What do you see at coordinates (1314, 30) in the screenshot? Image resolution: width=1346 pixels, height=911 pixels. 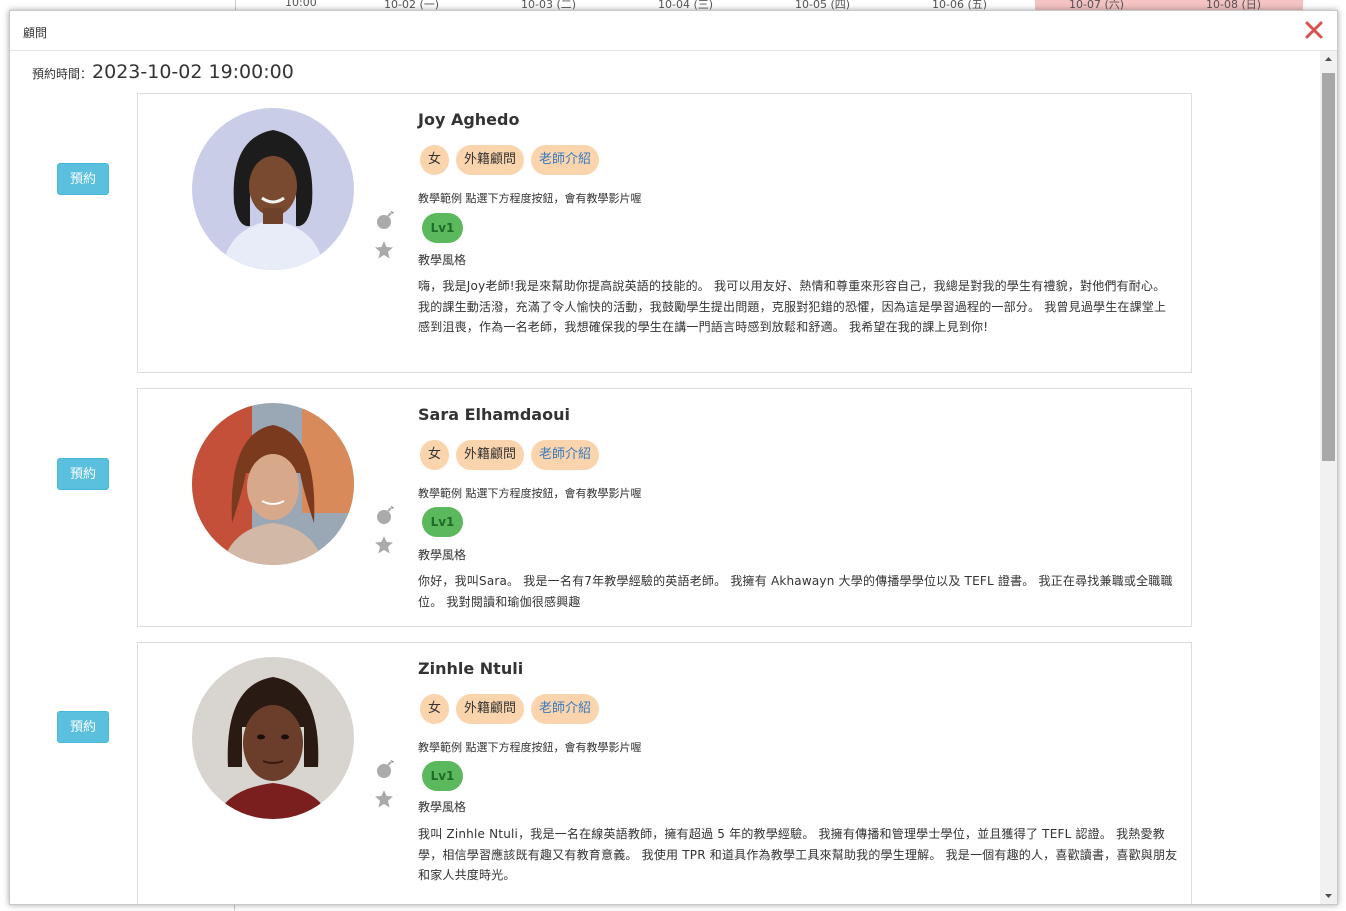 I see `close-icon` at bounding box center [1314, 30].